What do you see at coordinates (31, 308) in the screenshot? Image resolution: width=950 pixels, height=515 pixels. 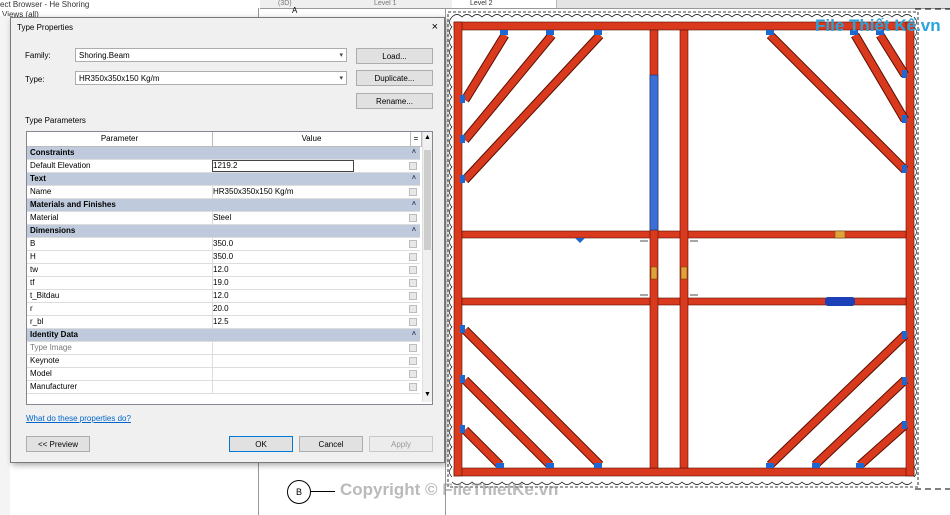 I see `parameter-name: r` at bounding box center [31, 308].